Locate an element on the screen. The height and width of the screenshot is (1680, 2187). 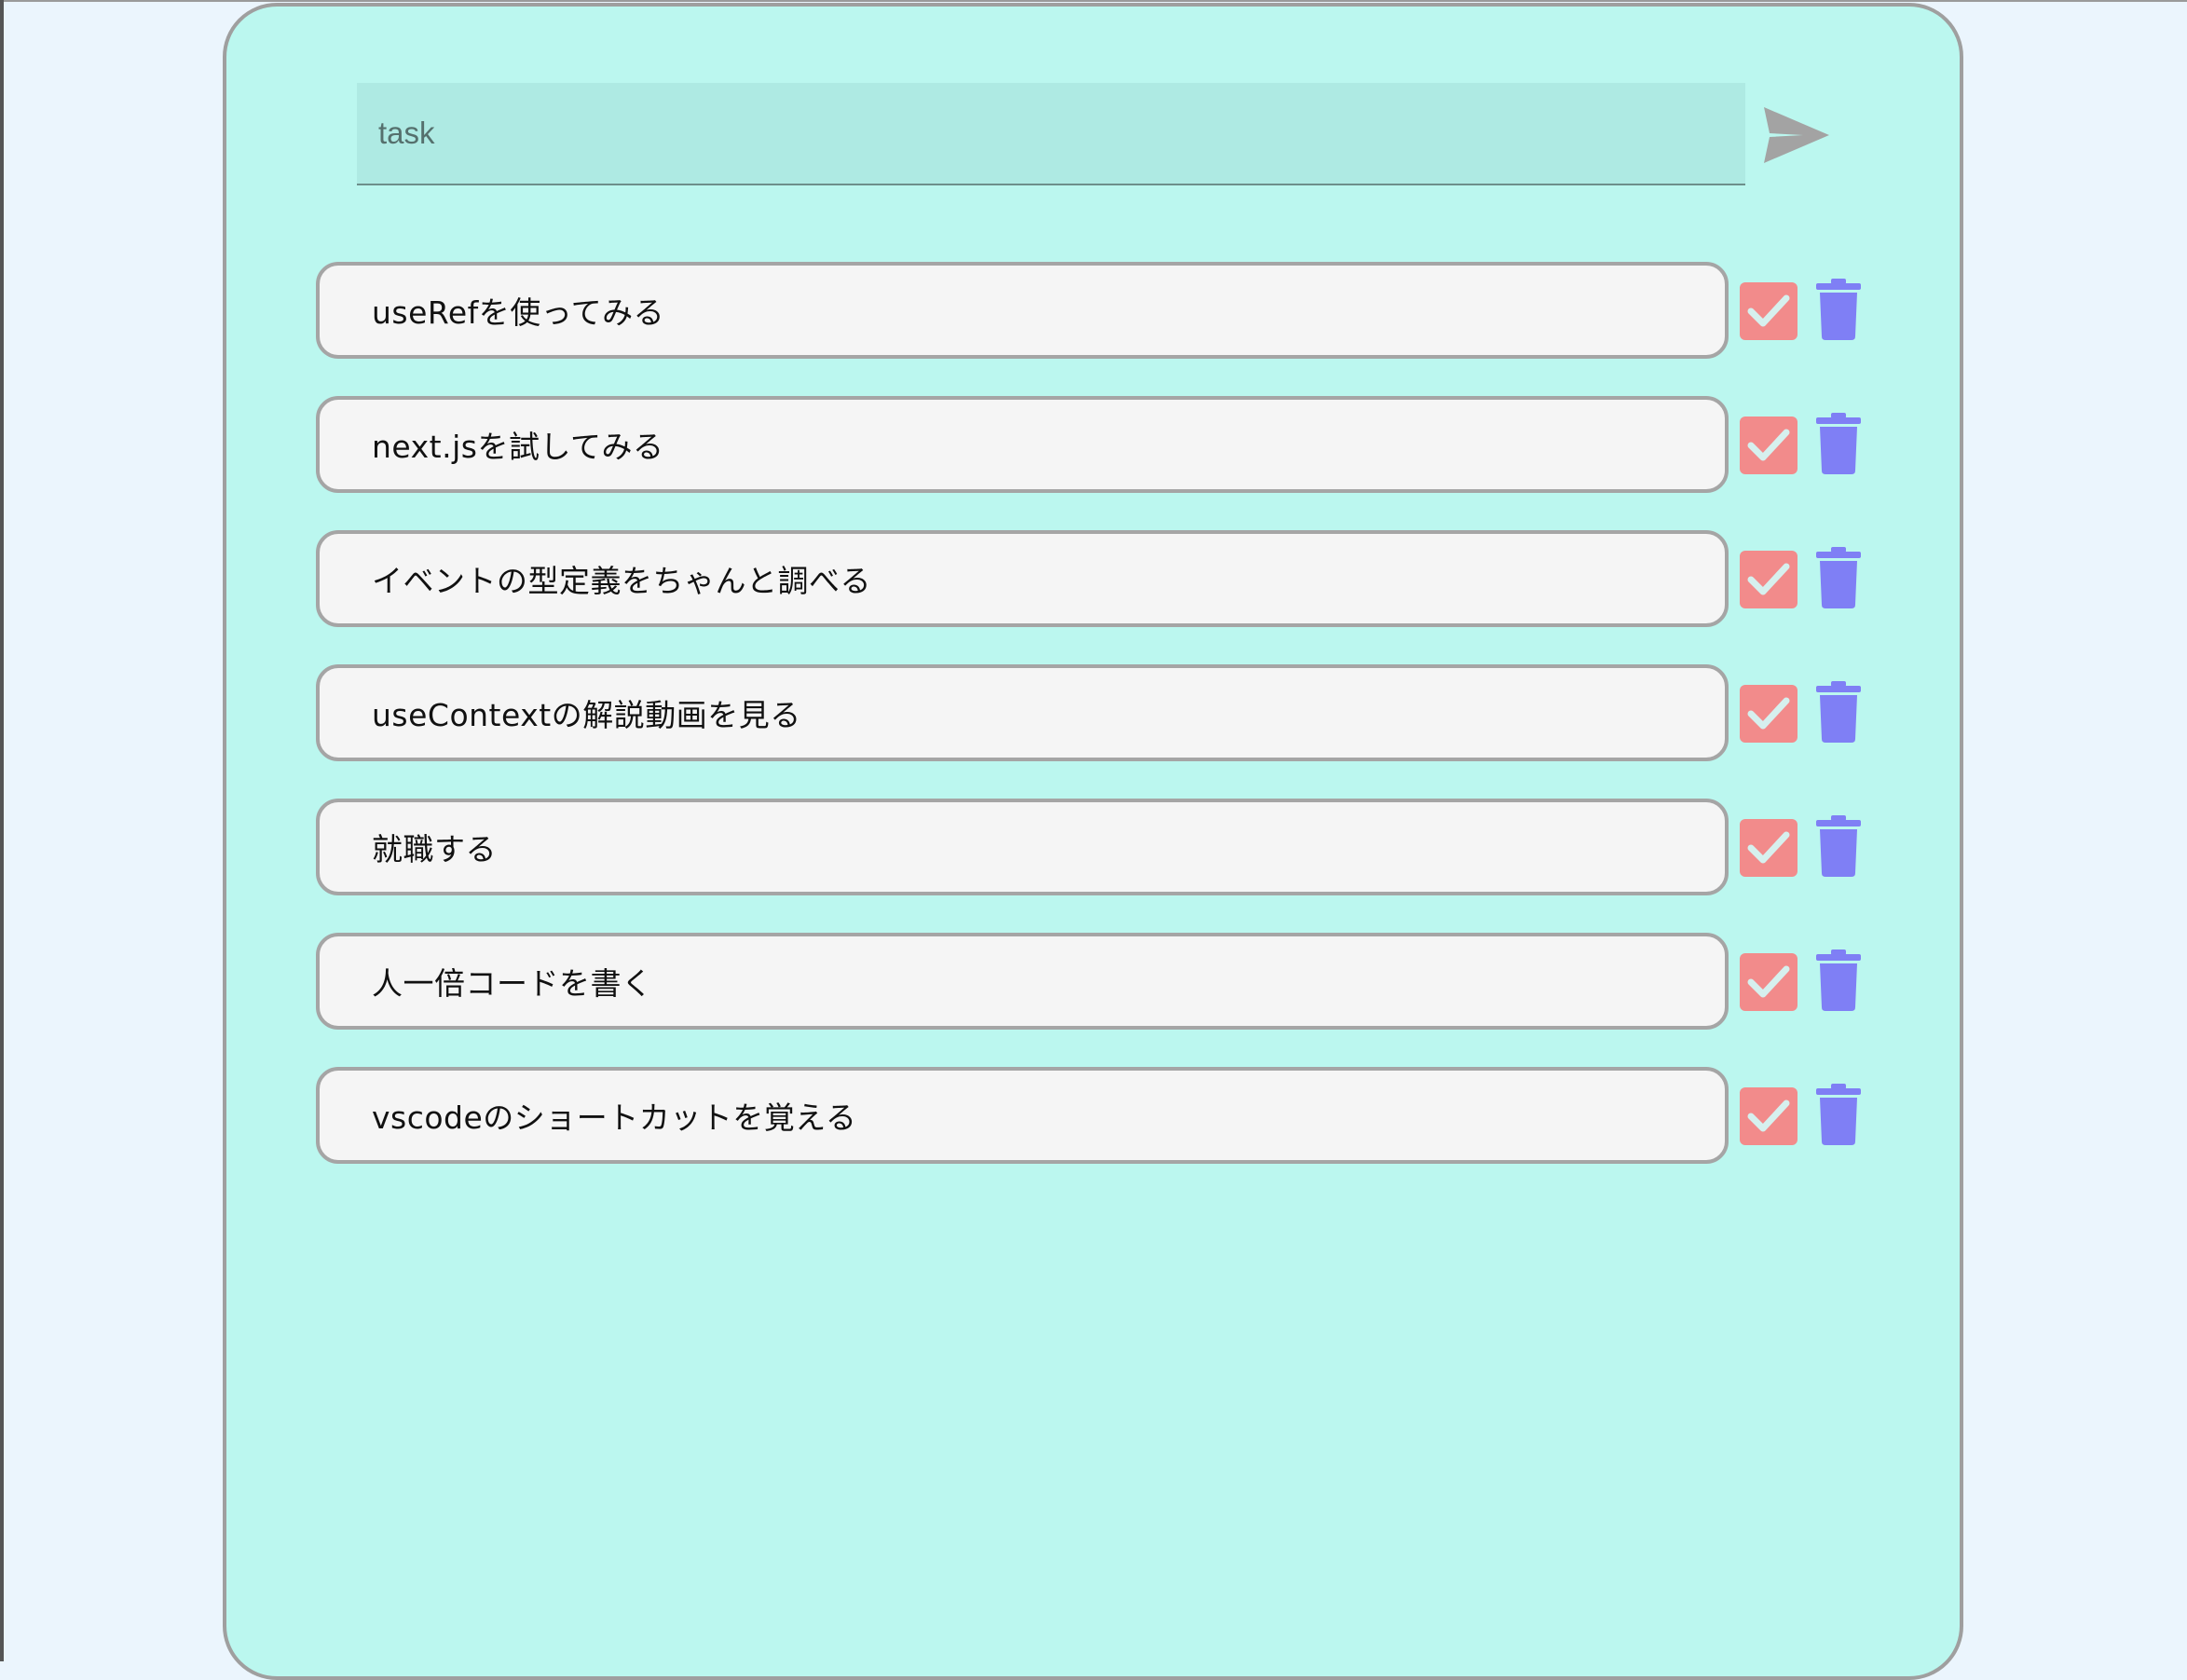
task-input is located at coordinates (1051, 134).